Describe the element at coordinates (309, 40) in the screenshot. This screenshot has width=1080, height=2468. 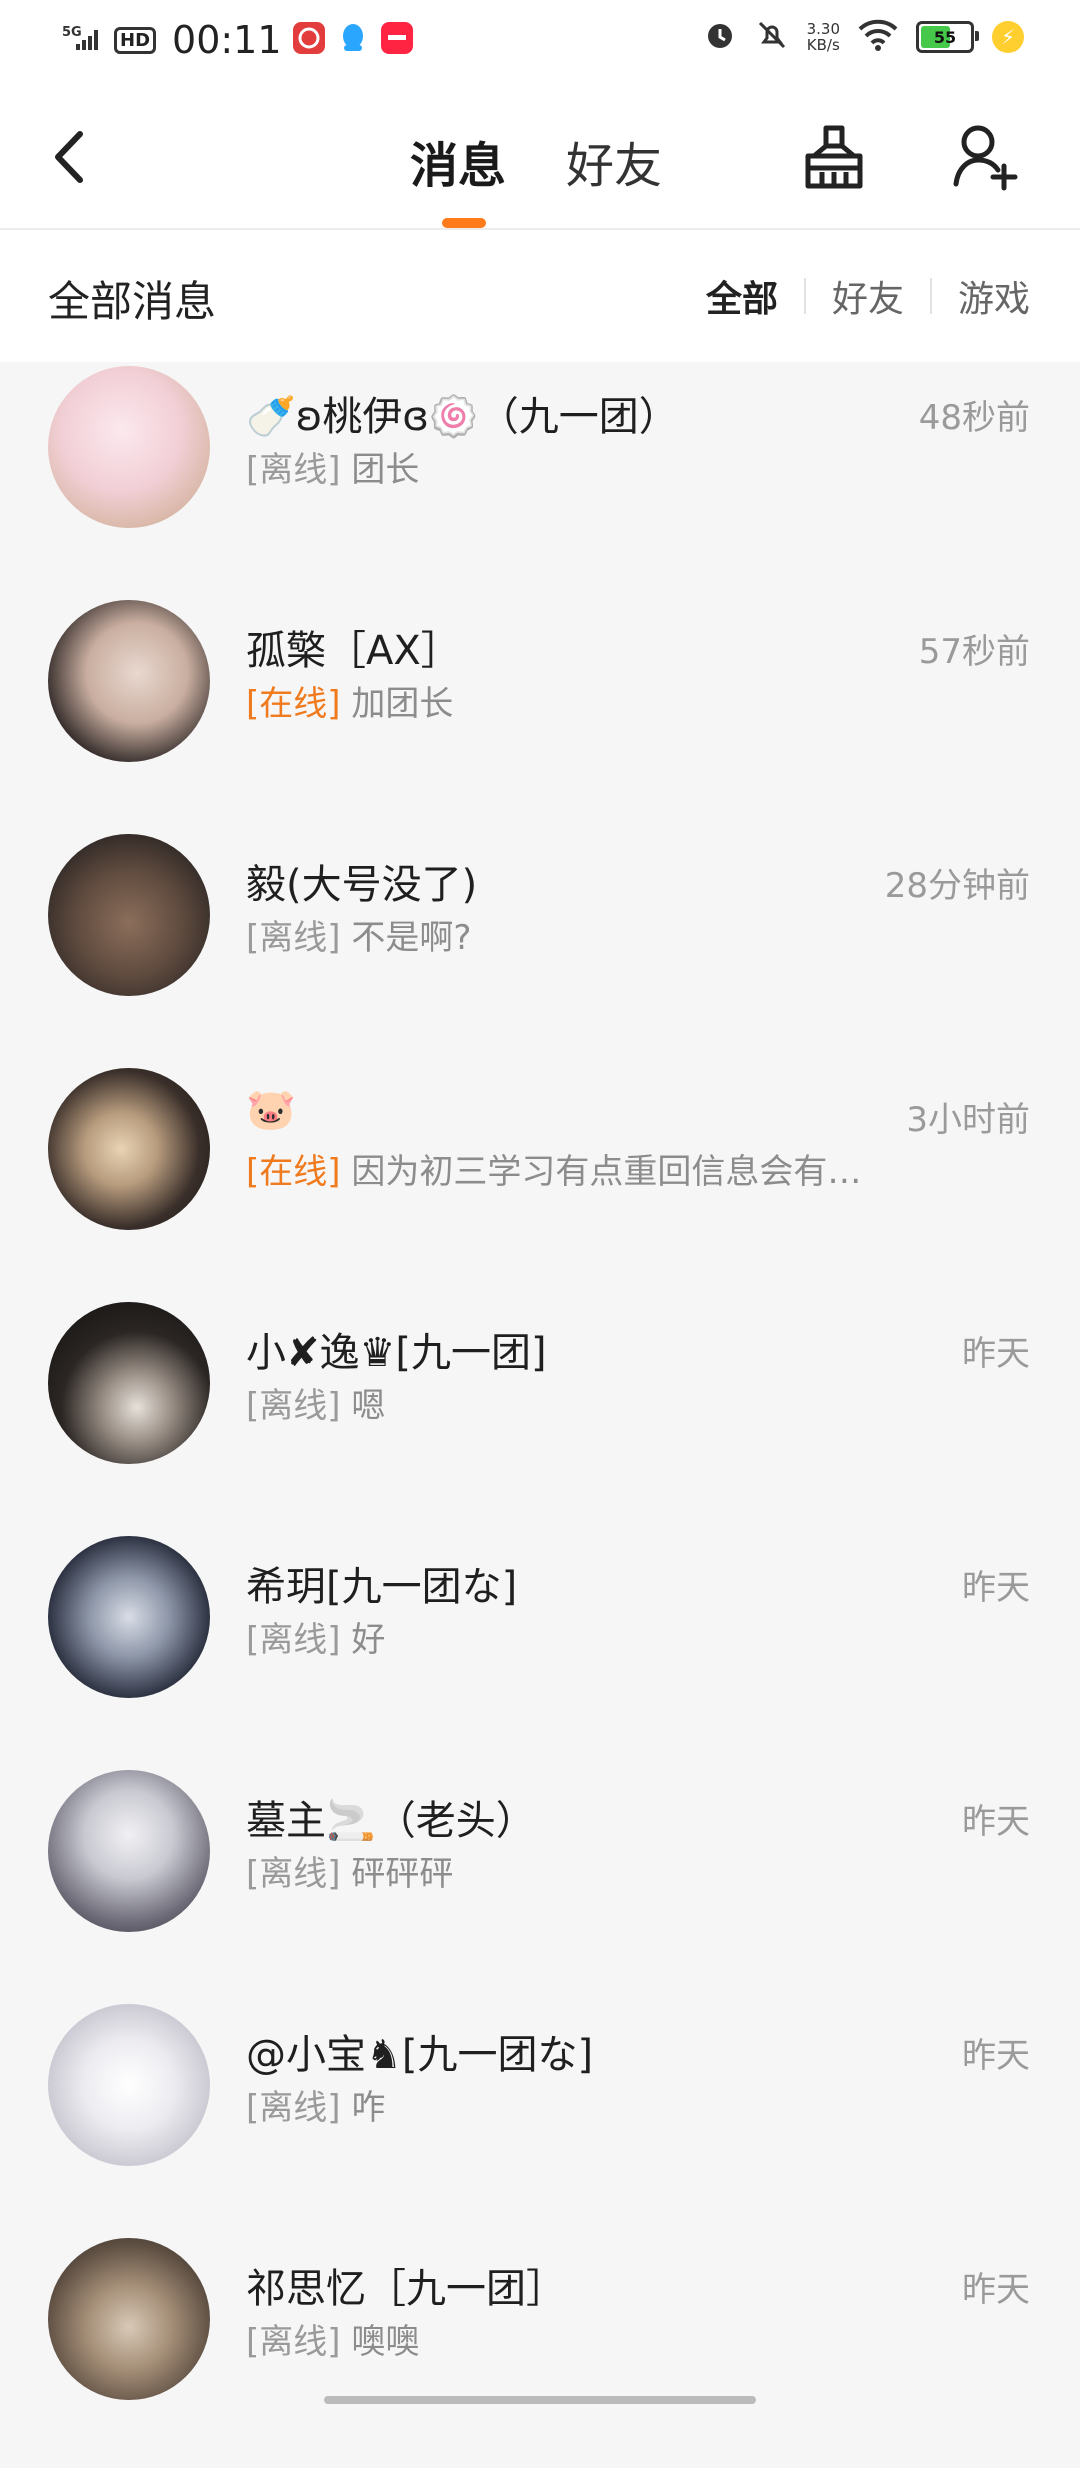
I see `netease-music-icon` at that location.